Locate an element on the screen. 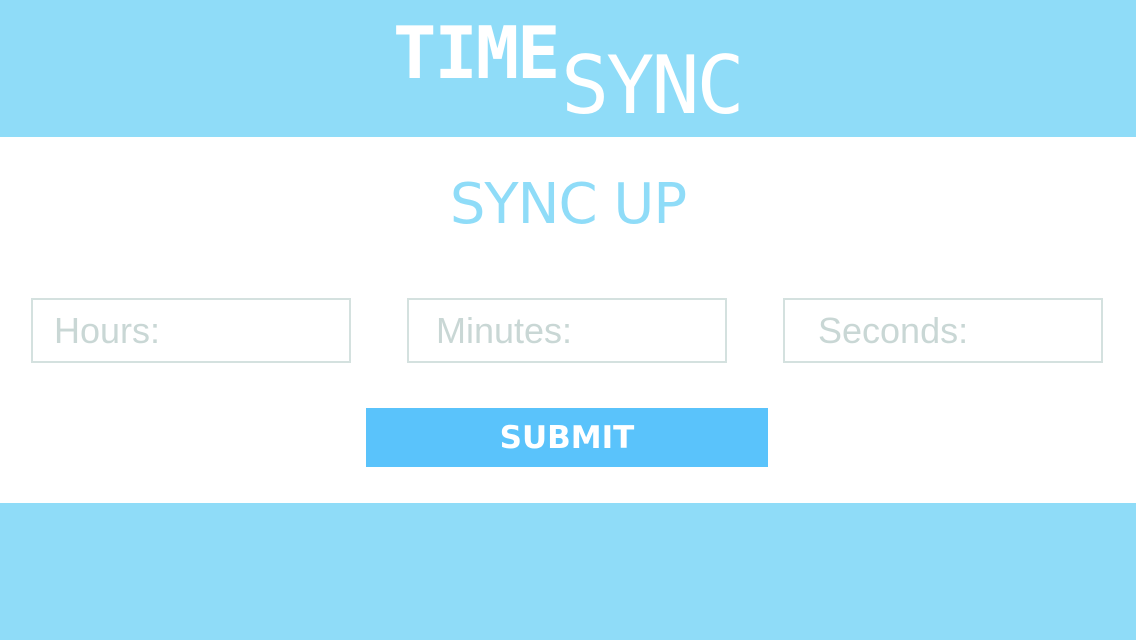 The height and width of the screenshot is (640, 1136). logo-sync-text: SYNC is located at coordinates (653, 85).